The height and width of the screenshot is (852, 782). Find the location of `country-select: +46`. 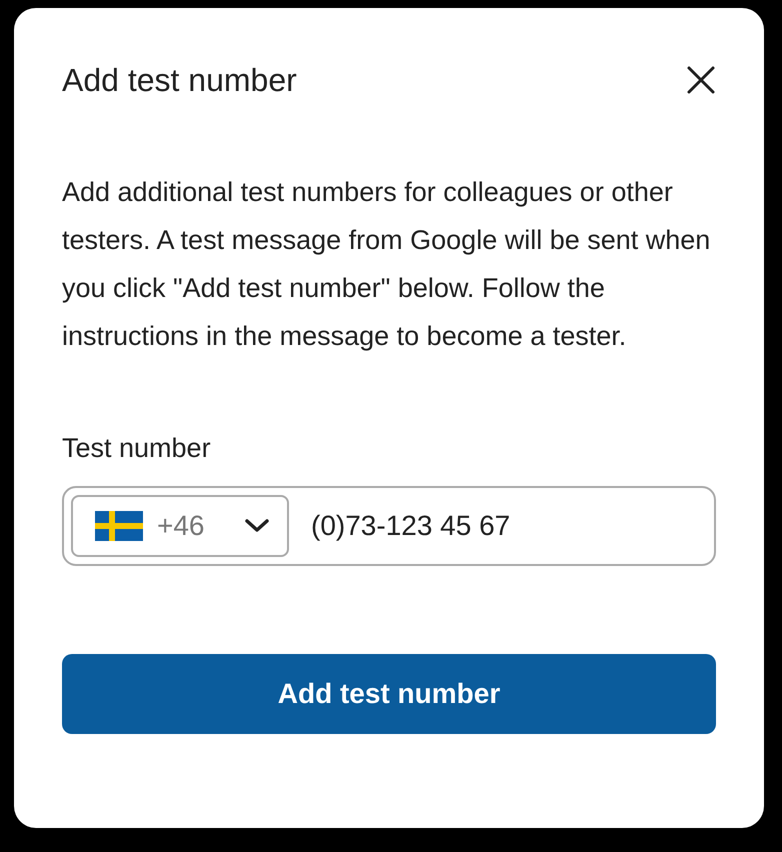

country-select: +46 is located at coordinates (180, 526).